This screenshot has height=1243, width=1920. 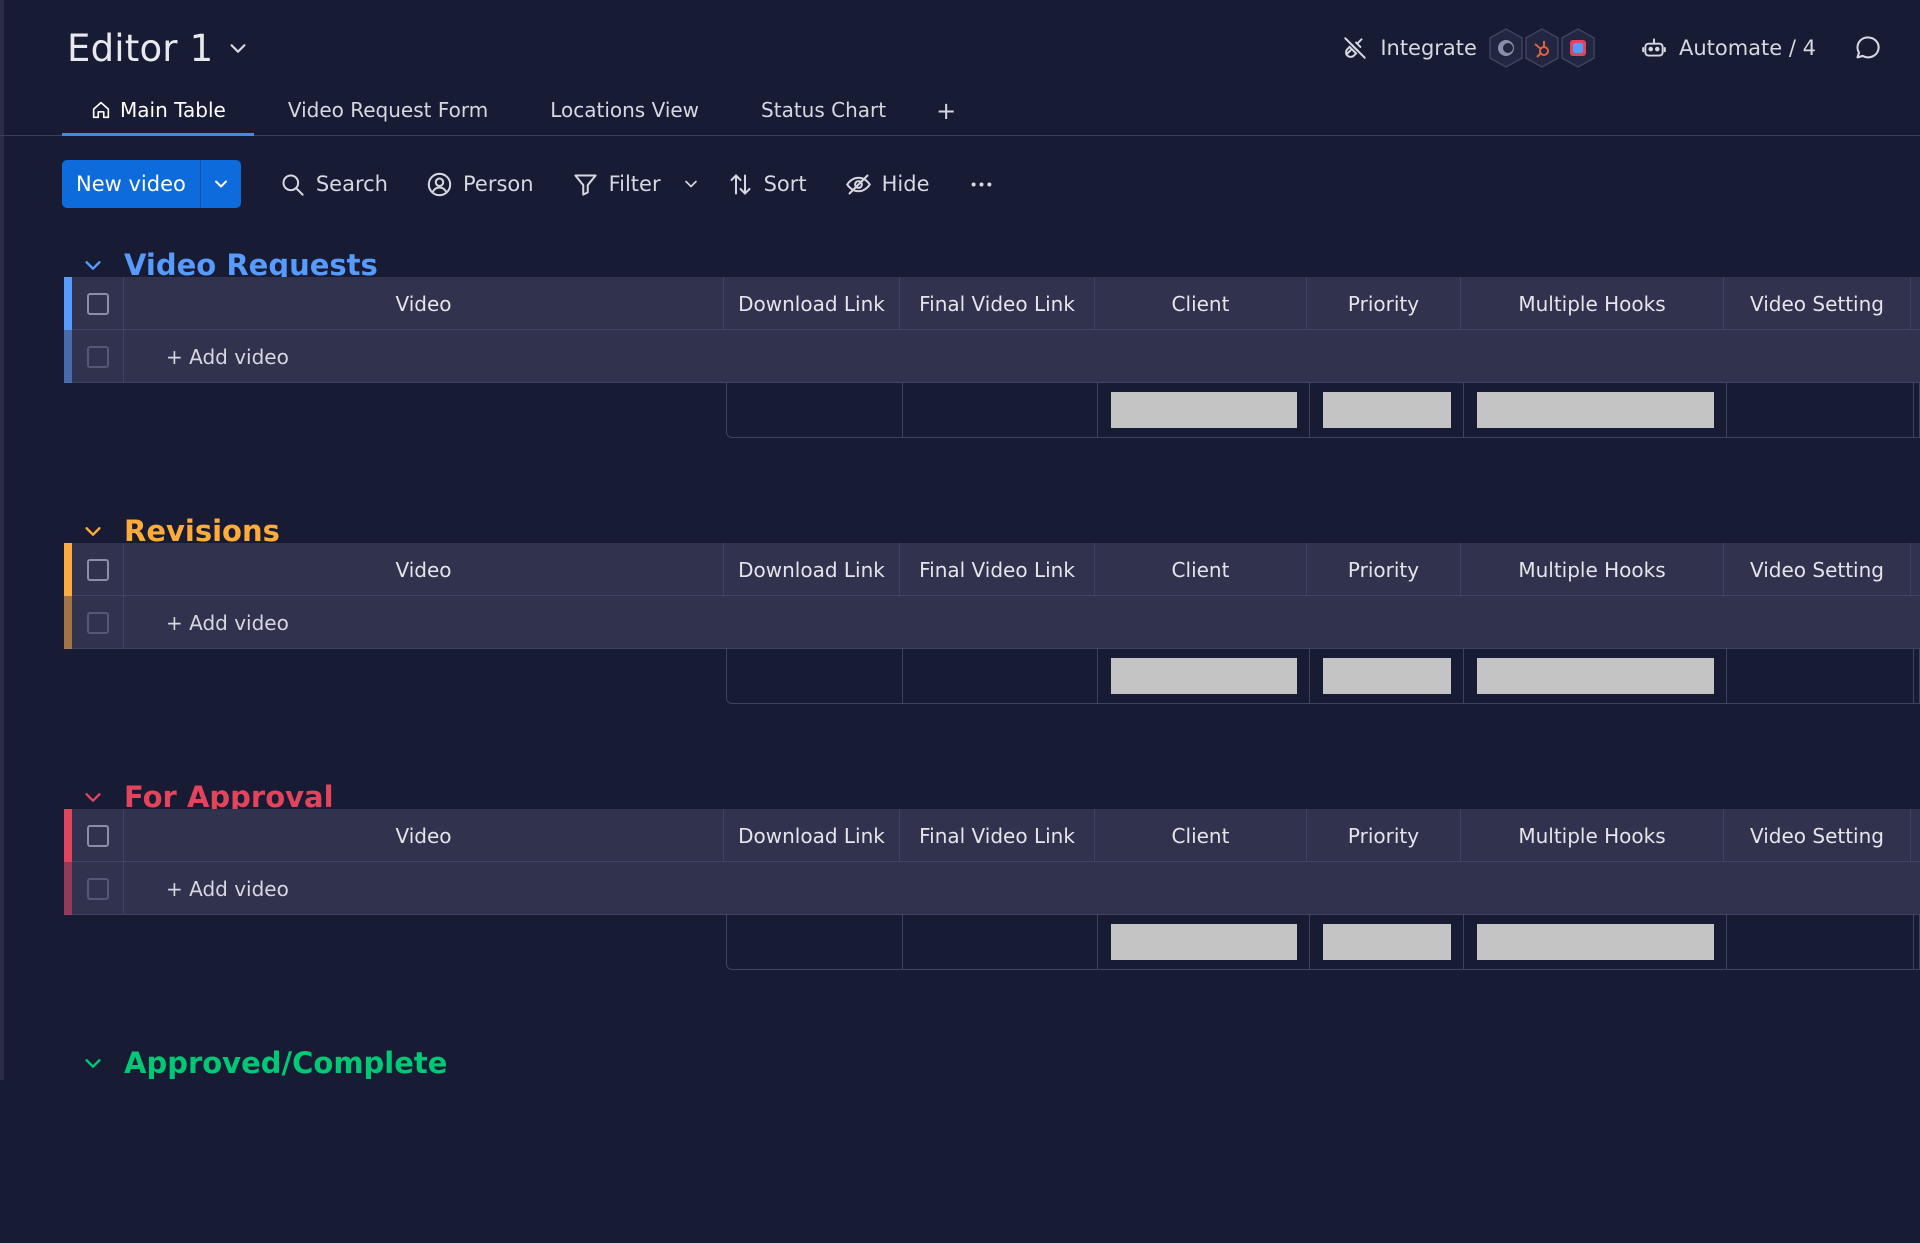 What do you see at coordinates (97, 356) in the screenshot?
I see `add-row-checkbox` at bounding box center [97, 356].